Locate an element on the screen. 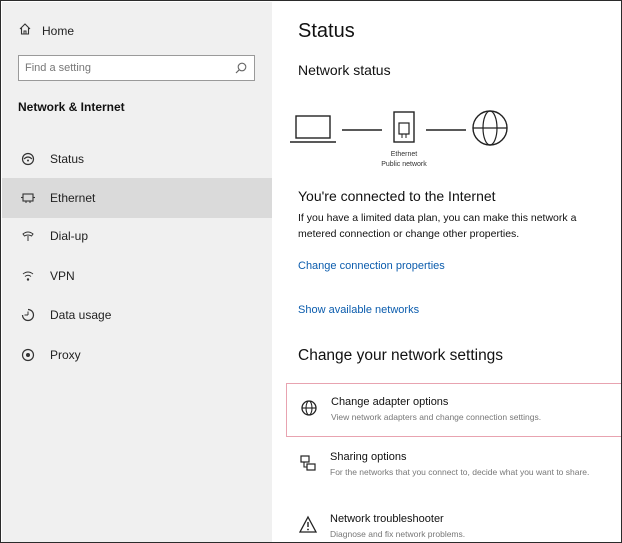 Image resolution: width=622 pixels, height=543 pixels. sidebar-item-ethernet: Ethernet is located at coordinates (137, 198).